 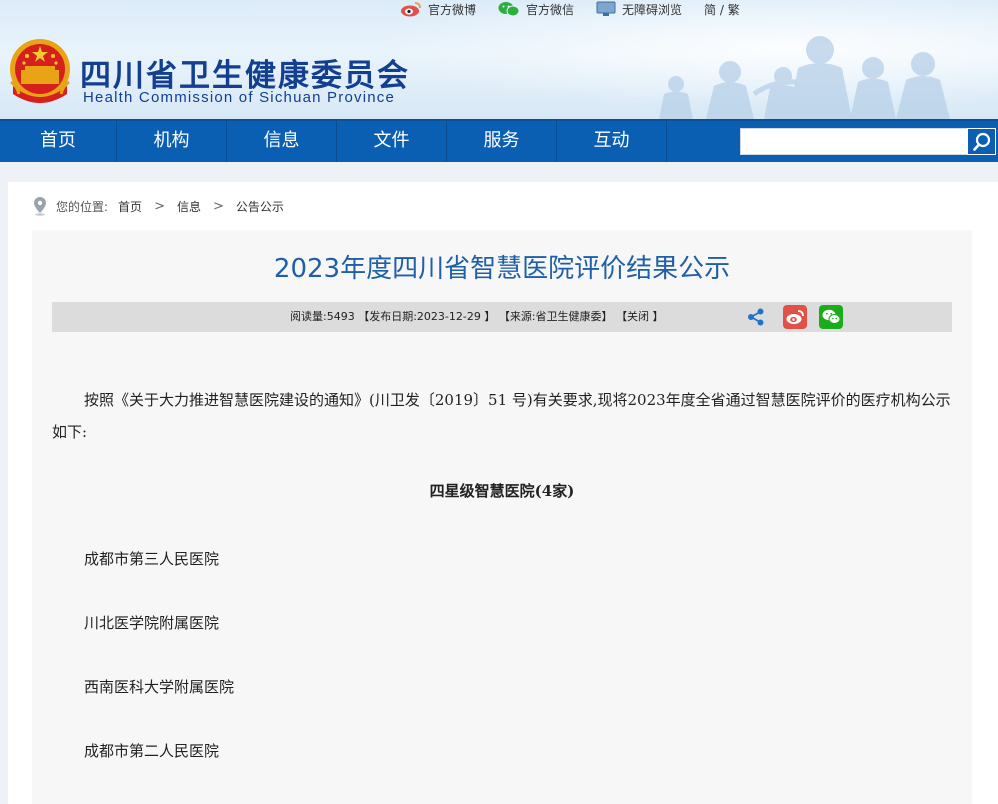 What do you see at coordinates (189, 206) in the screenshot?
I see `breadcrumb-information: 信息` at bounding box center [189, 206].